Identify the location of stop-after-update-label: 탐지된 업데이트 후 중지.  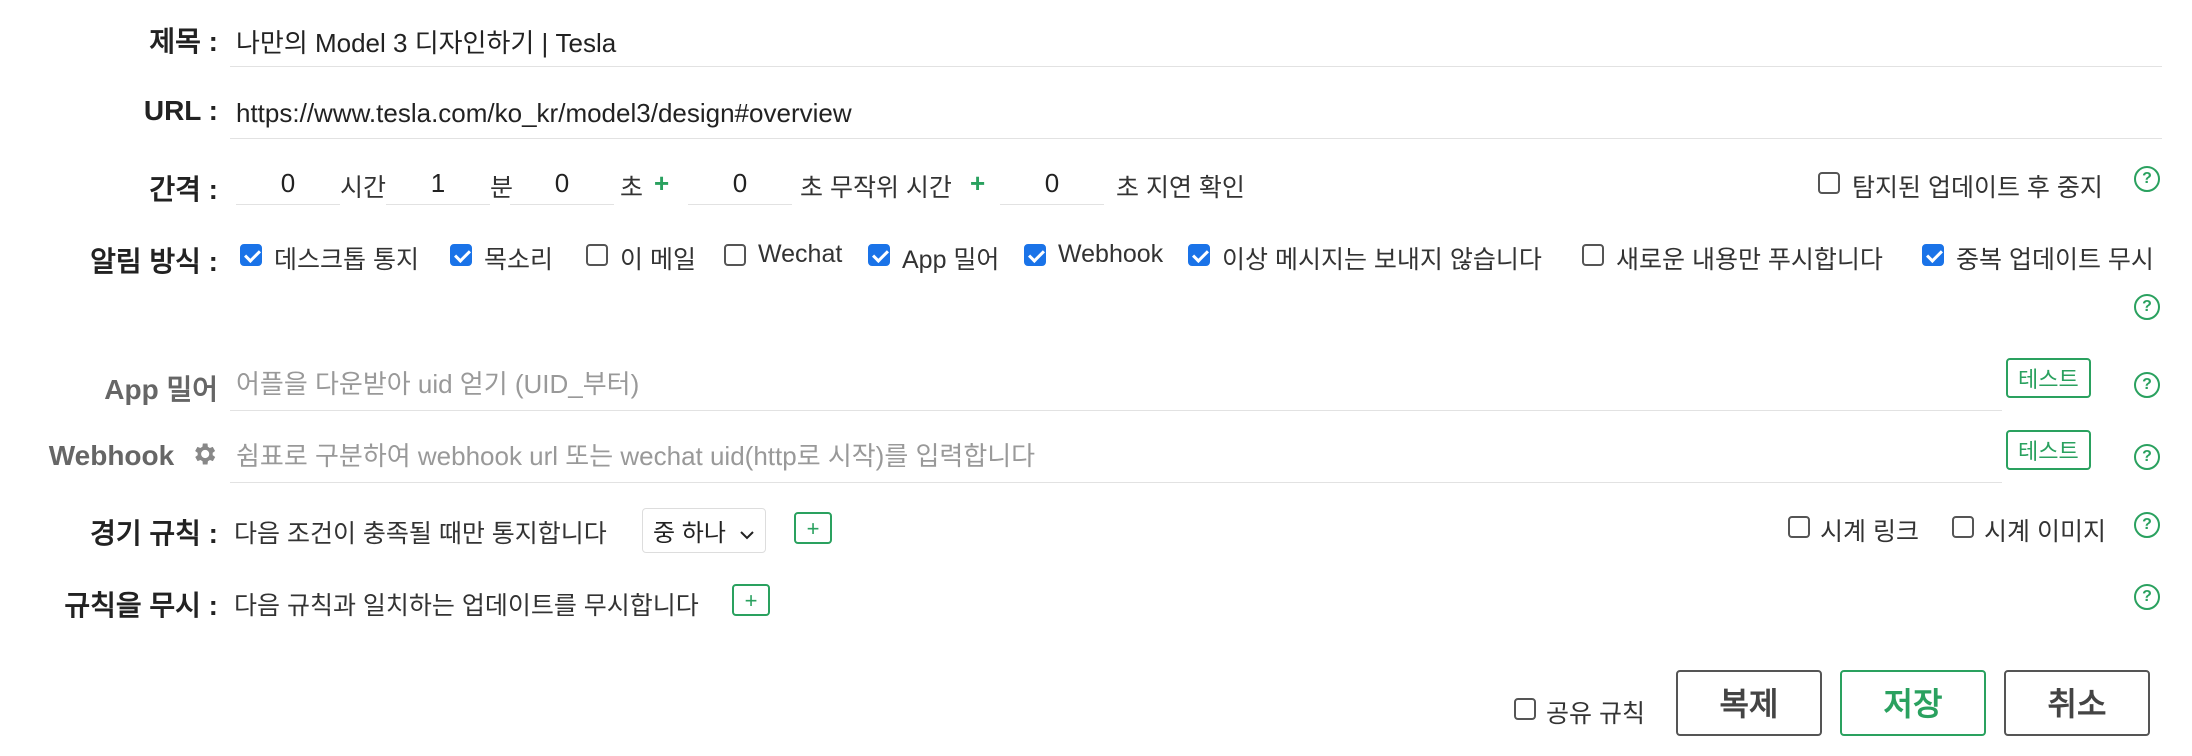
(1977, 188).